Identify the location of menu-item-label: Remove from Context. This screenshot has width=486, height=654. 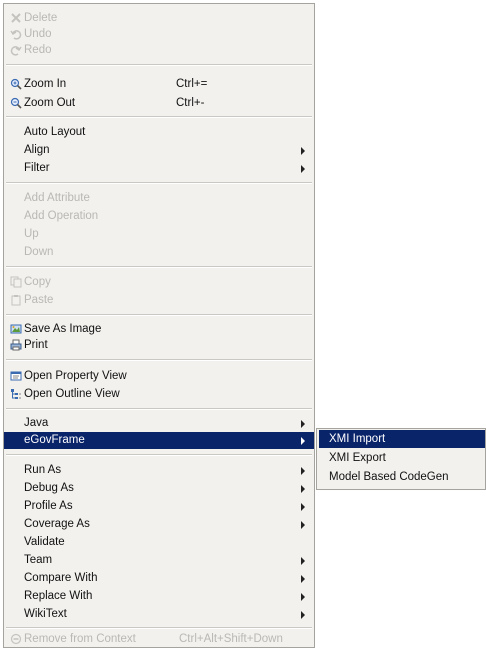
(80, 639).